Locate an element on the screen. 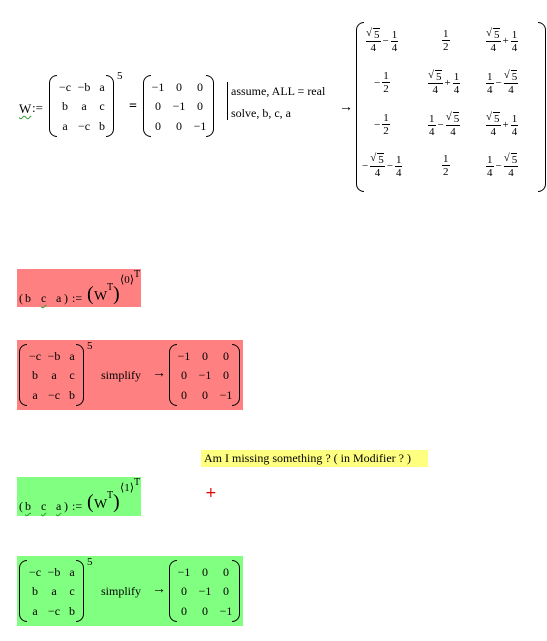 The image size is (547, 641). simplify-keyword: simplify is located at coordinates (121, 591).